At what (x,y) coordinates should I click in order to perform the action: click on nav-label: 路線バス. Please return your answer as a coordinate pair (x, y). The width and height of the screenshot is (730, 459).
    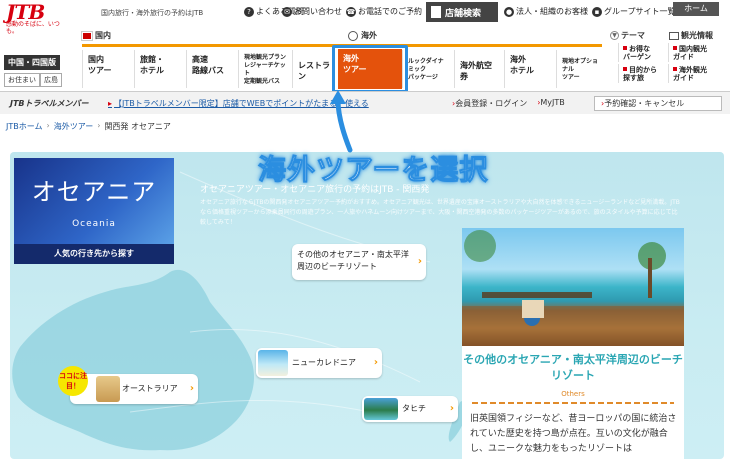
    Looking at the image, I should click on (208, 70).